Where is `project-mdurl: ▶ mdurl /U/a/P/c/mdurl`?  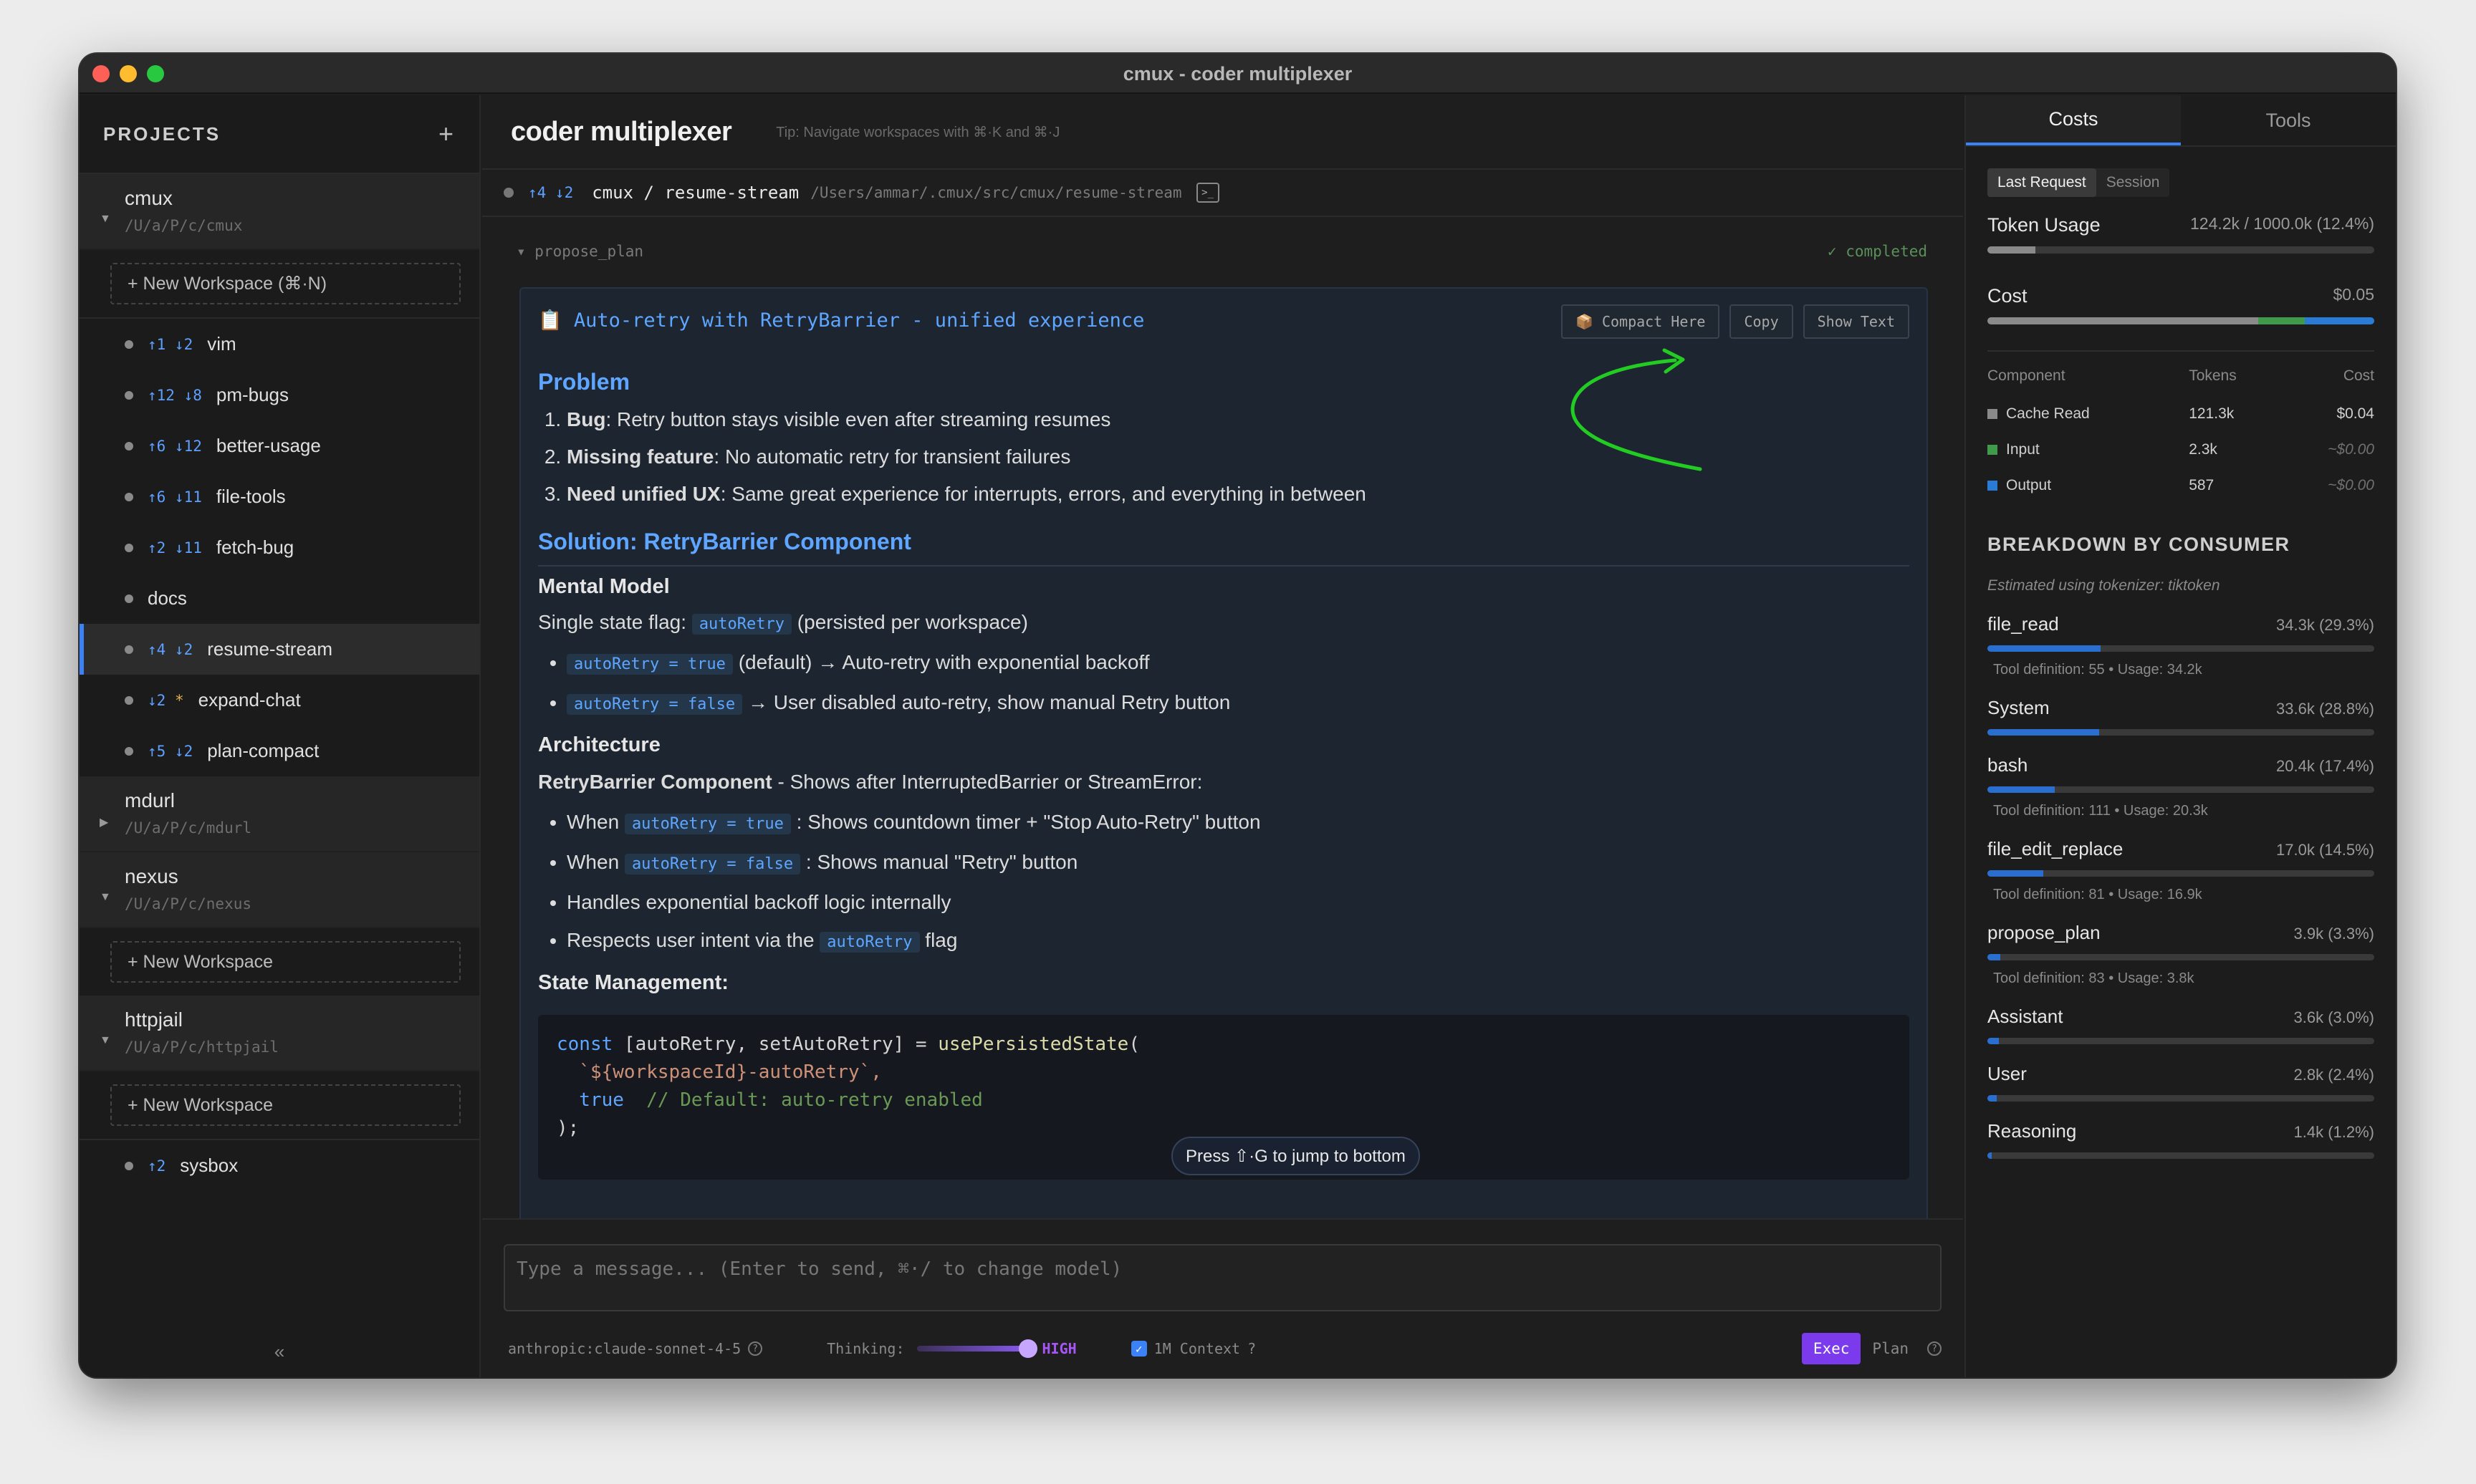
project-mdurl: ▶ mdurl /U/a/P/c/mdurl is located at coordinates (280, 814).